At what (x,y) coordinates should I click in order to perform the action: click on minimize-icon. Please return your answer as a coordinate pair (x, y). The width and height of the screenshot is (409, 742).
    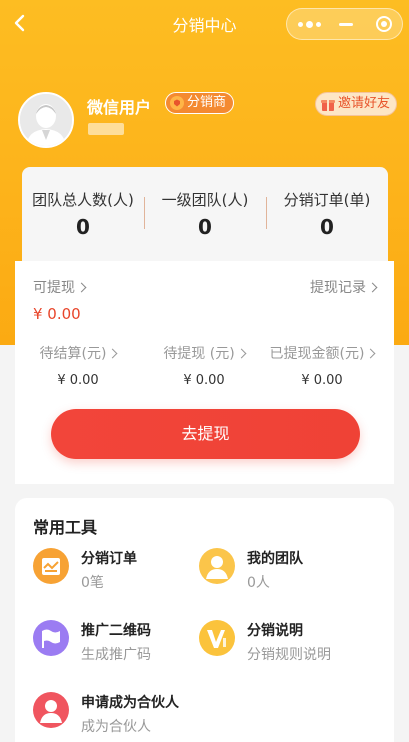
    Looking at the image, I should click on (346, 24).